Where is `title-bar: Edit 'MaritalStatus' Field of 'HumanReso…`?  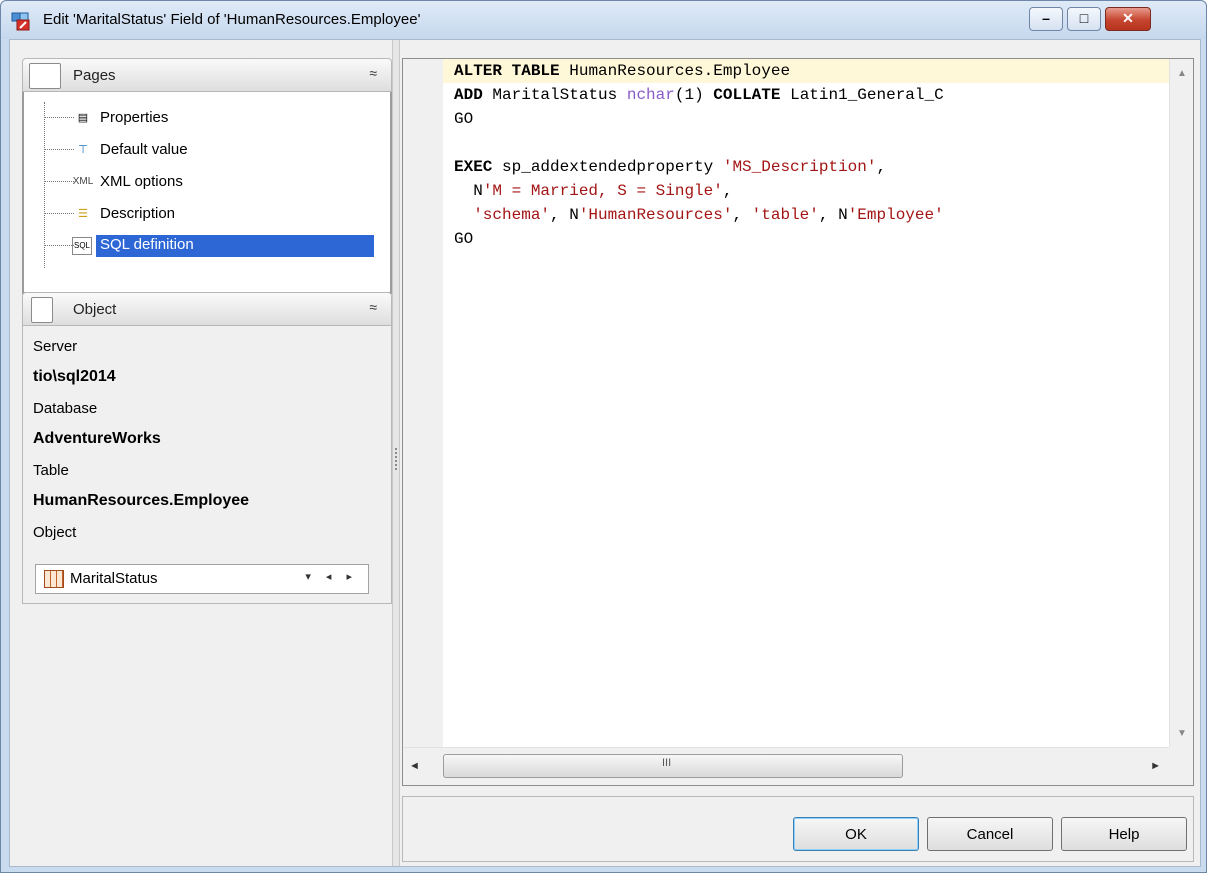
title-bar: Edit 'MaritalStatus' Field of 'HumanReso… is located at coordinates (603, 20).